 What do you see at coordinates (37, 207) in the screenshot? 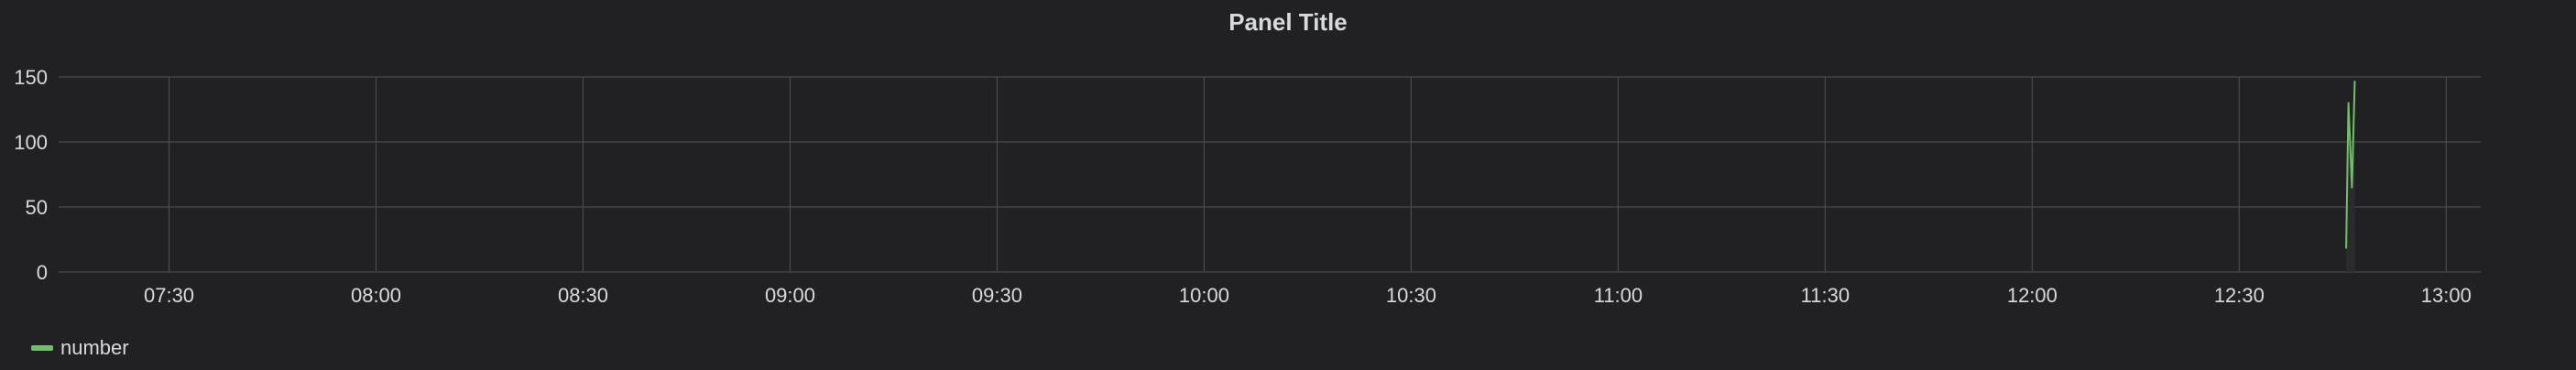
I see `y-tick-label: 50` at bounding box center [37, 207].